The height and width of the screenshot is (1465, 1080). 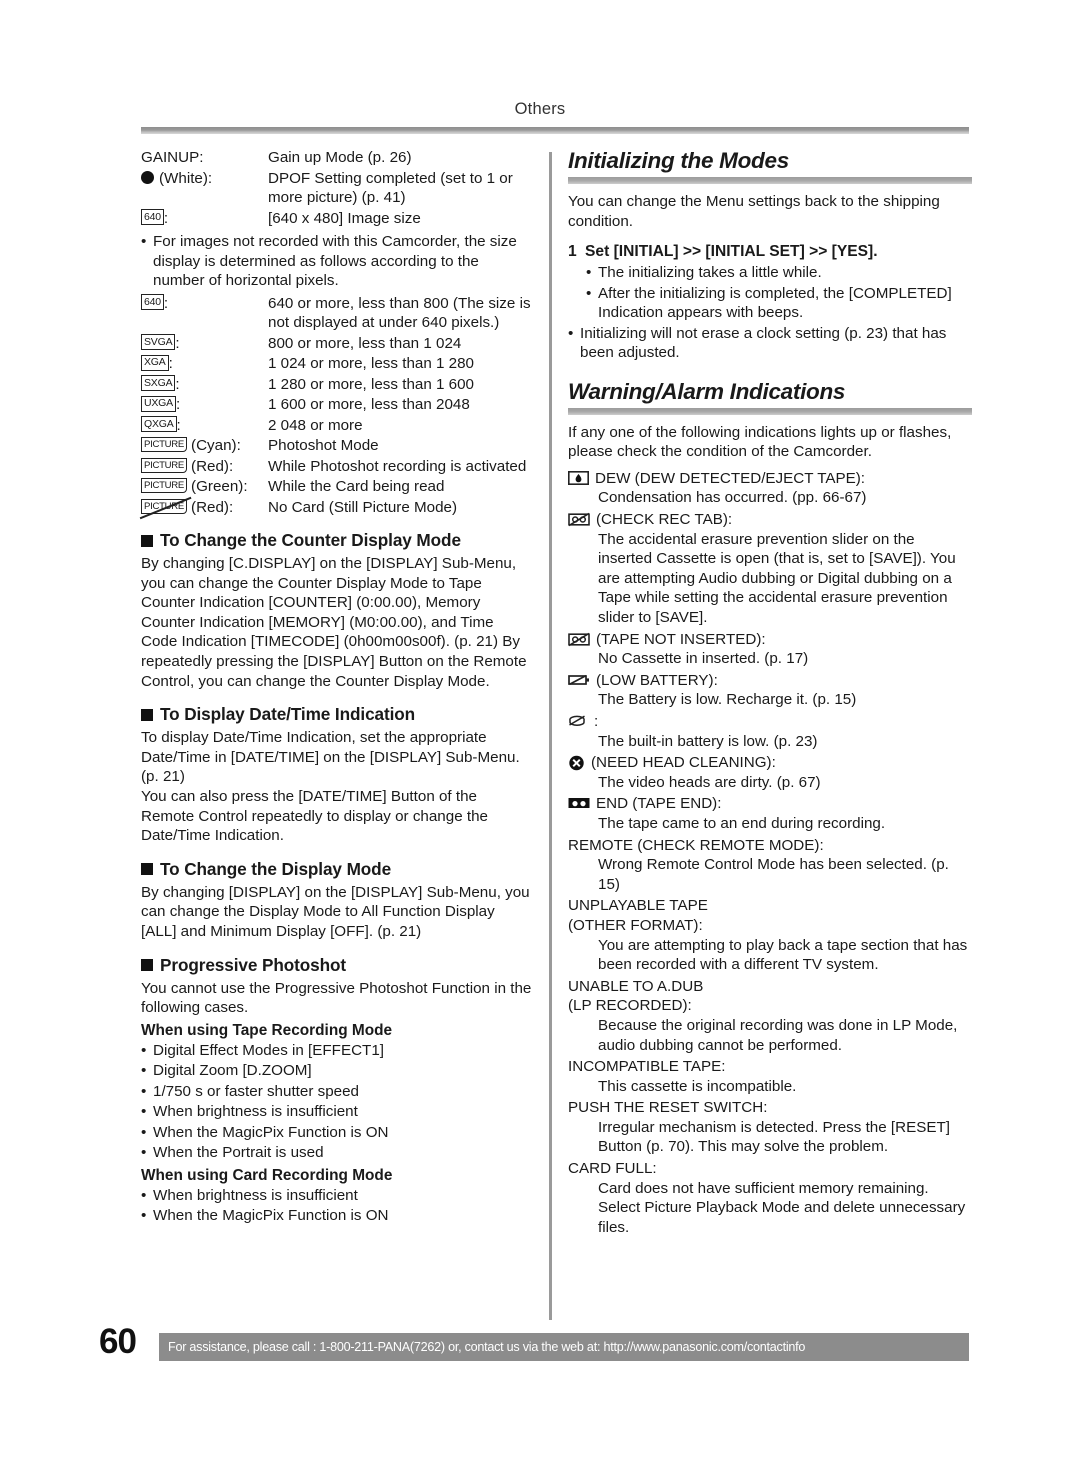 I want to click on warning-title: INCOMPATIBLE TAPE:, so click(x=647, y=1067).